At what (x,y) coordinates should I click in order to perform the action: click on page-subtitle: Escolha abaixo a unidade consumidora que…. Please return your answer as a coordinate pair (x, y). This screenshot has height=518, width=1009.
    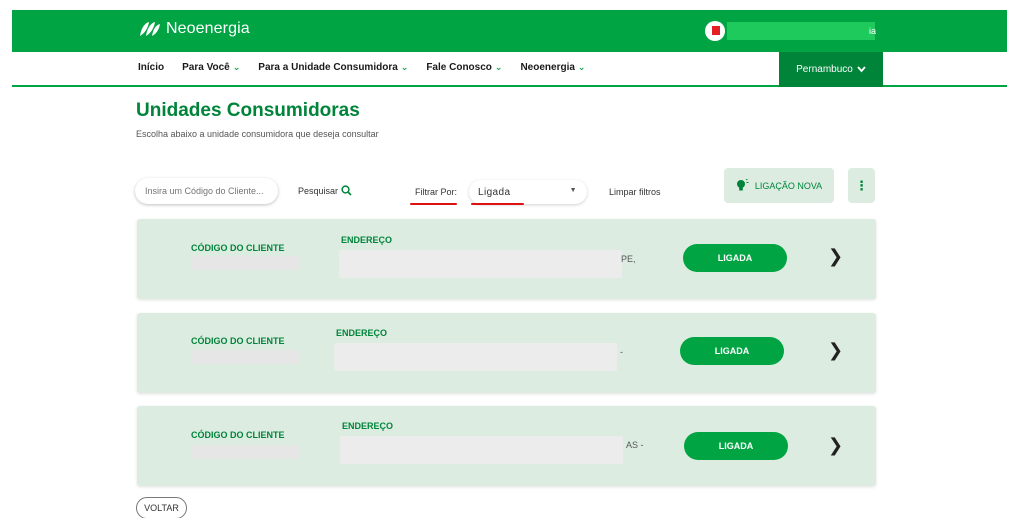
    Looking at the image, I should click on (257, 134).